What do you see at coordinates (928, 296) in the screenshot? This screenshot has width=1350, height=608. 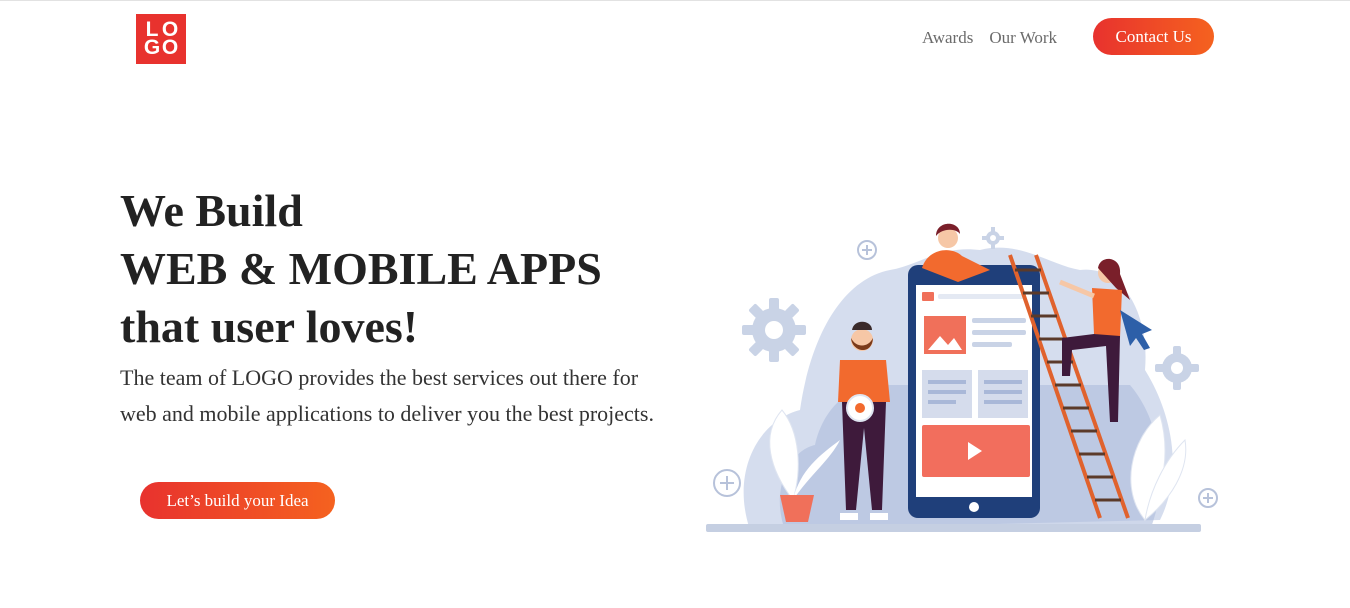 I see `search-icon` at bounding box center [928, 296].